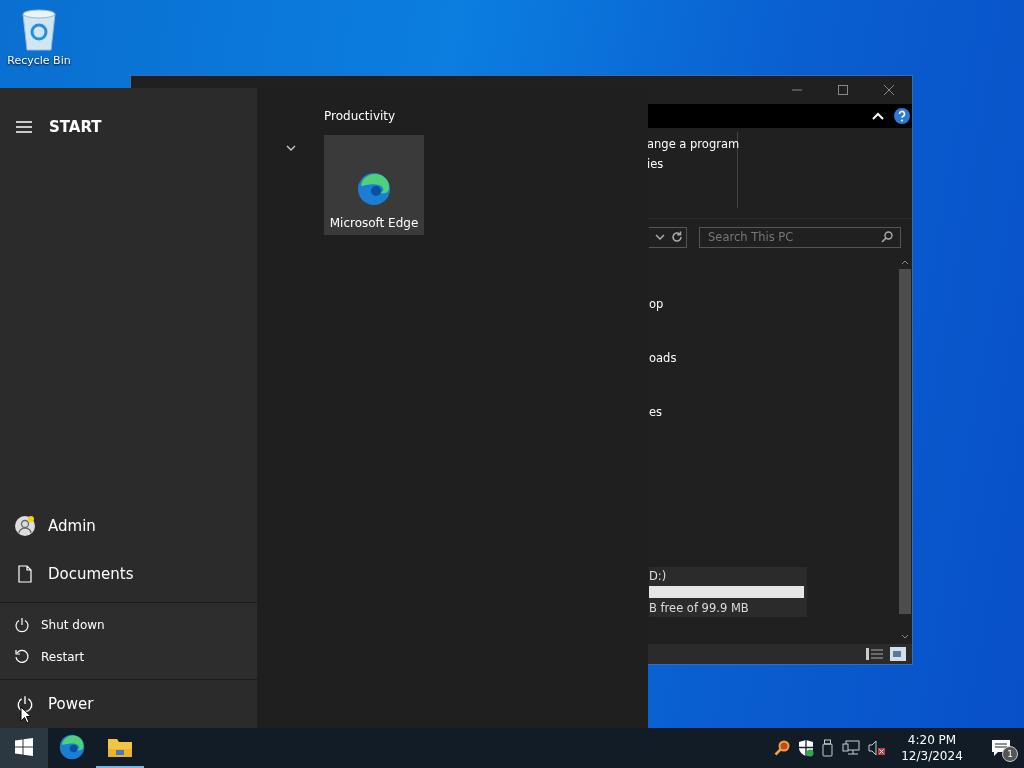 This screenshot has width=1024, height=768. I want to click on scroll-down-icon, so click(905, 637).